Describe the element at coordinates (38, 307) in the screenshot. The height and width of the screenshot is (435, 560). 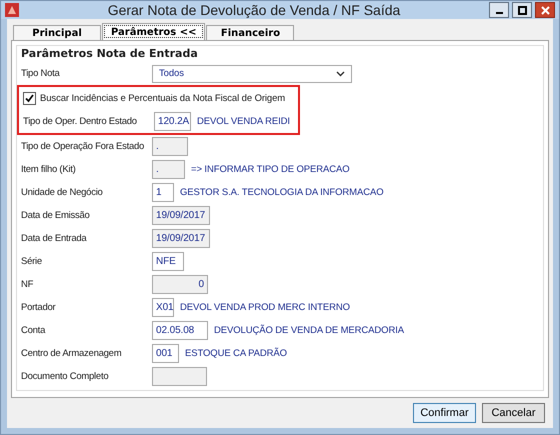
I see `field-label: Portador` at that location.